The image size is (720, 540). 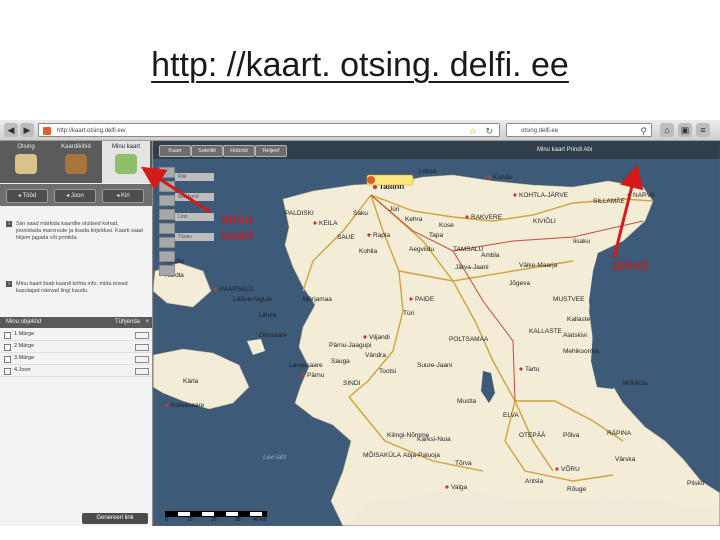 What do you see at coordinates (628, 211) in the screenshot?
I see `arrow-to-prindi` at bounding box center [628, 211].